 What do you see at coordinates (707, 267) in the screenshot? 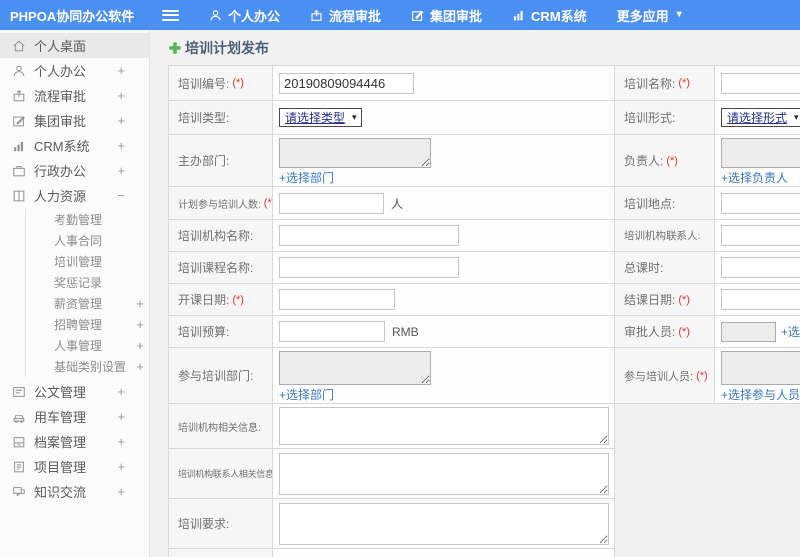
I see `row-total-hours: 总课时:` at bounding box center [707, 267].